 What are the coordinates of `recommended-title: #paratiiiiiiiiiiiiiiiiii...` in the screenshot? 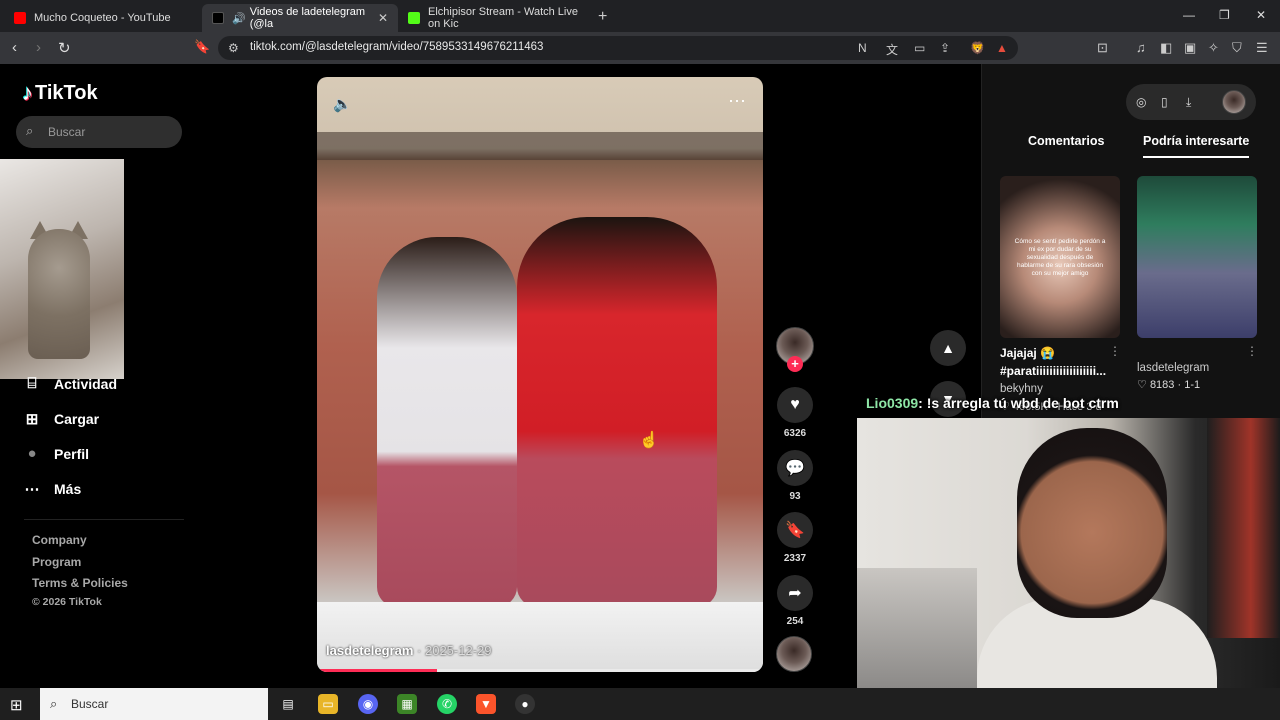 It's located at (1053, 371).